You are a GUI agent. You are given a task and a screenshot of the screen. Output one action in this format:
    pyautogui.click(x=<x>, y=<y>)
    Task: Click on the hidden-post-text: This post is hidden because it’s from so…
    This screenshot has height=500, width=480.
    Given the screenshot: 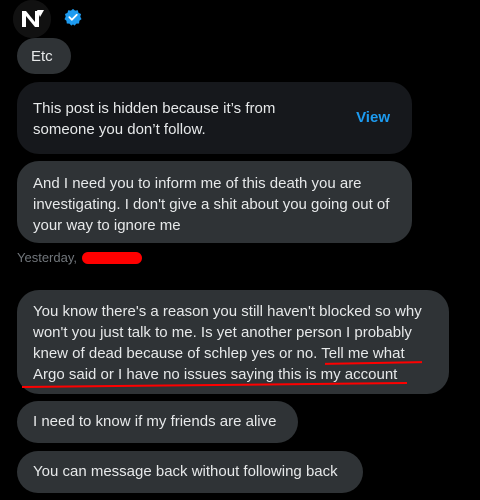 What is the action you would take?
    pyautogui.click(x=154, y=119)
    